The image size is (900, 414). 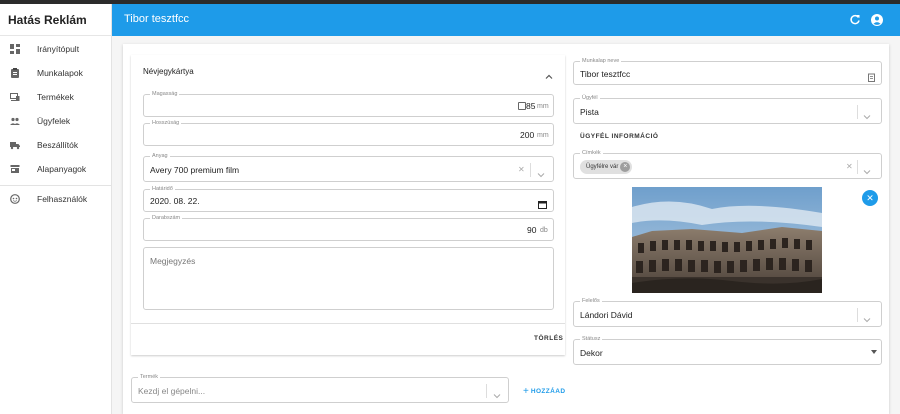 What do you see at coordinates (548, 338) in the screenshot?
I see `delete-button: TÖRLÉS` at bounding box center [548, 338].